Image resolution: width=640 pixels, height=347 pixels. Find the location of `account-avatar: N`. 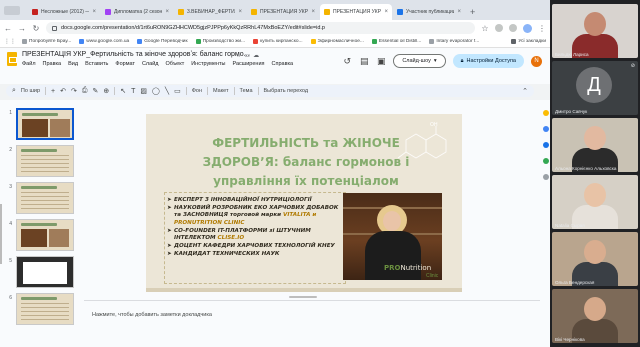

account-avatar: N is located at coordinates (536, 61).